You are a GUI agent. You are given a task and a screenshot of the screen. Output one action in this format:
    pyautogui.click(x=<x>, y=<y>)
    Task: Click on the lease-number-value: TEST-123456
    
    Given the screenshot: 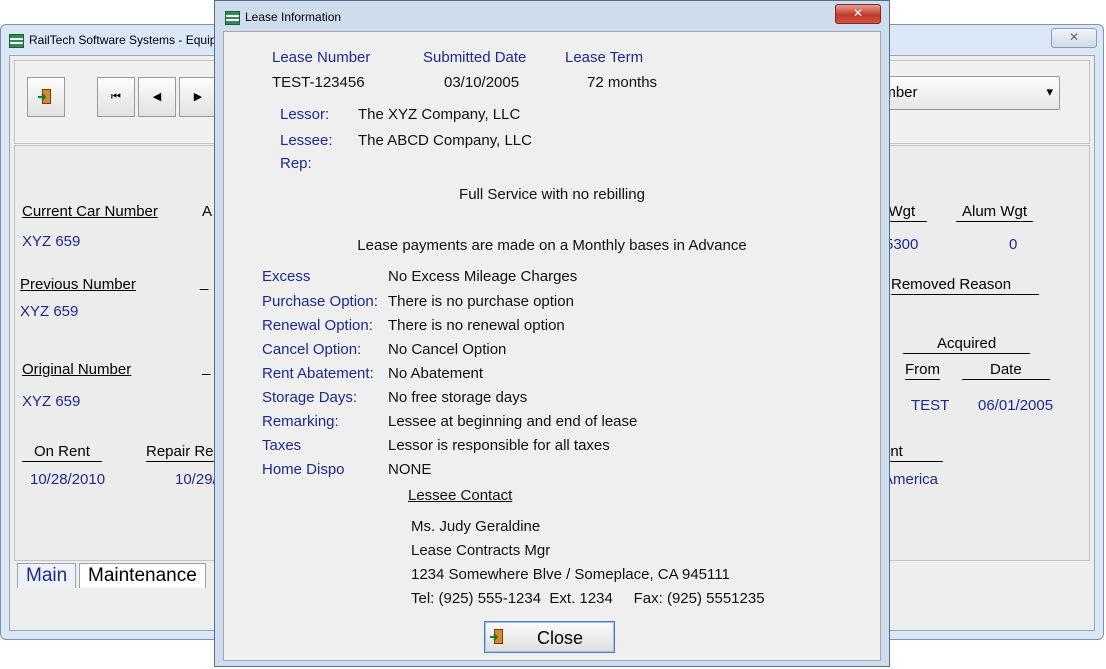 What is the action you would take?
    pyautogui.click(x=318, y=82)
    